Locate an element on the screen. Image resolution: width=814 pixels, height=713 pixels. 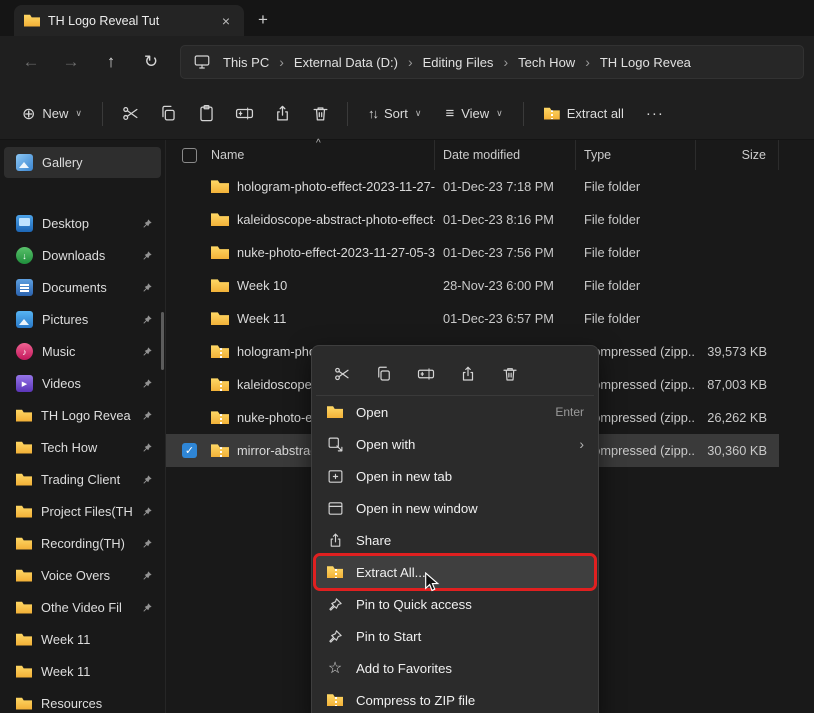
menu-item-open-new-tab: Open in new tab is located at coordinates (455, 476).